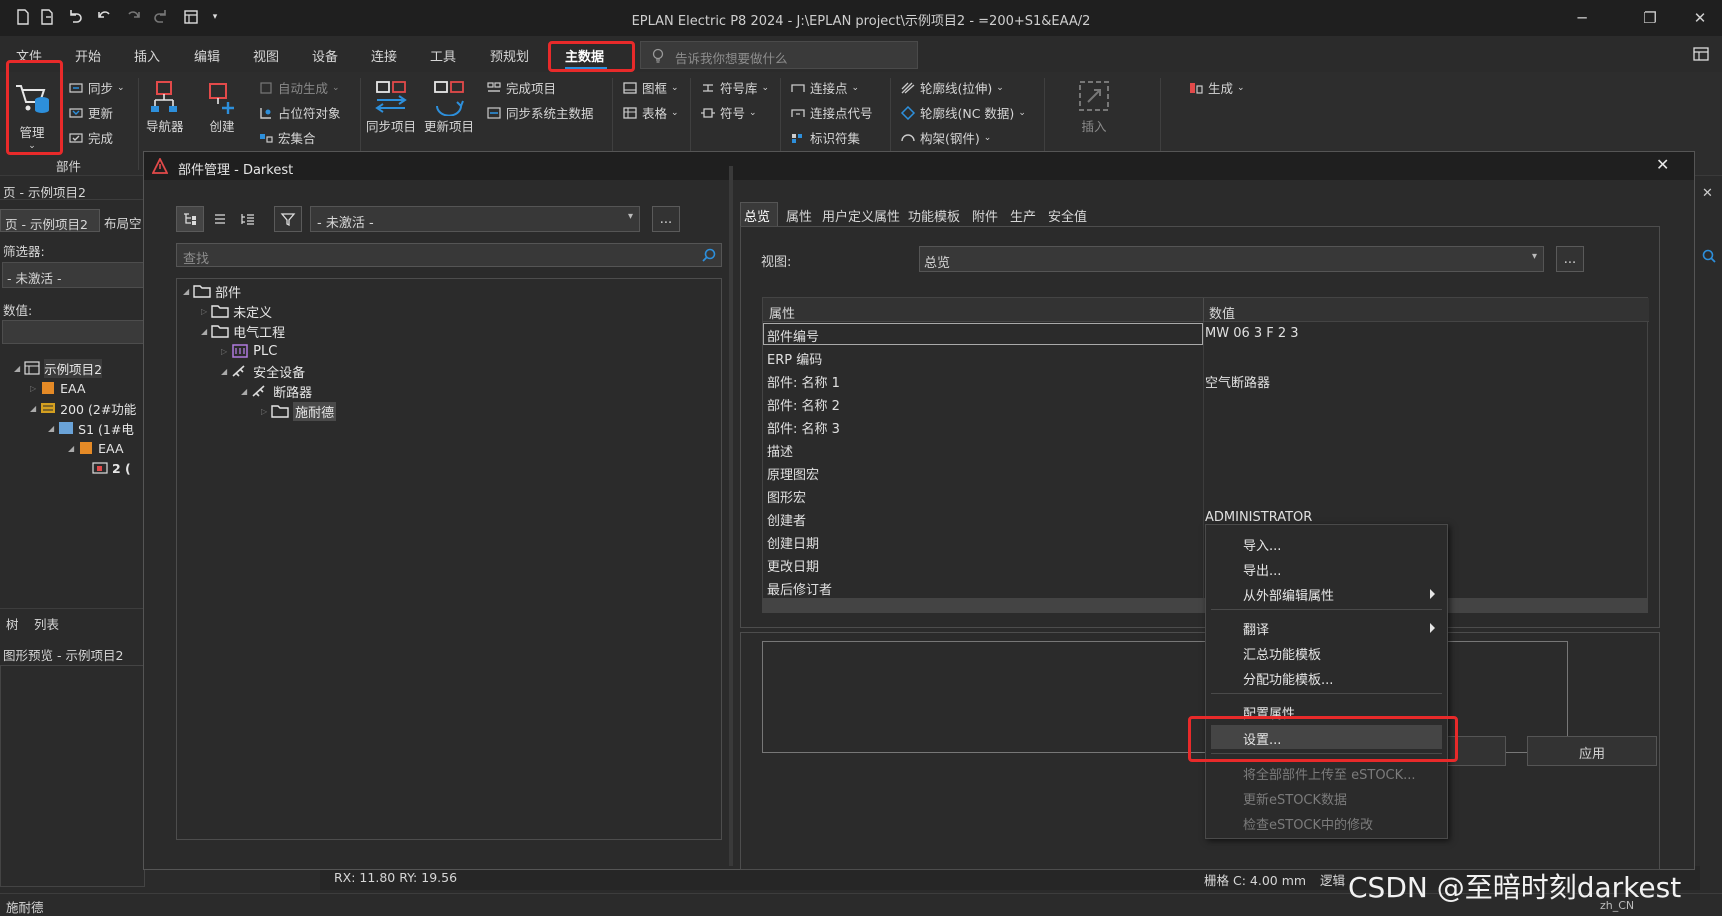 This screenshot has height=916, width=1722. I want to click on filter-button, so click(288, 219).